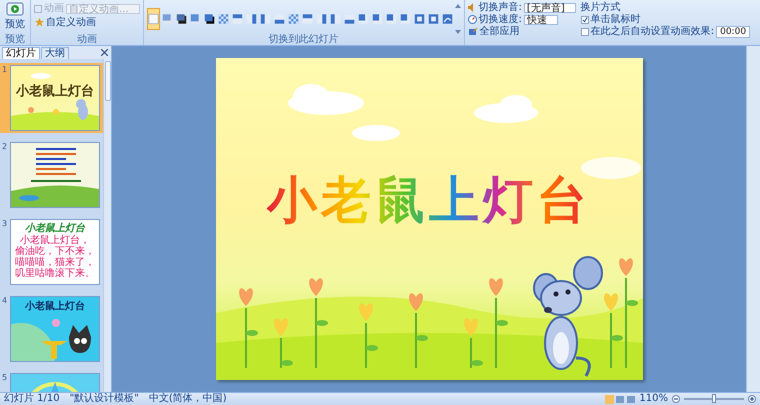 This screenshot has height=405, width=760. I want to click on speed-select: 快速, so click(541, 19).